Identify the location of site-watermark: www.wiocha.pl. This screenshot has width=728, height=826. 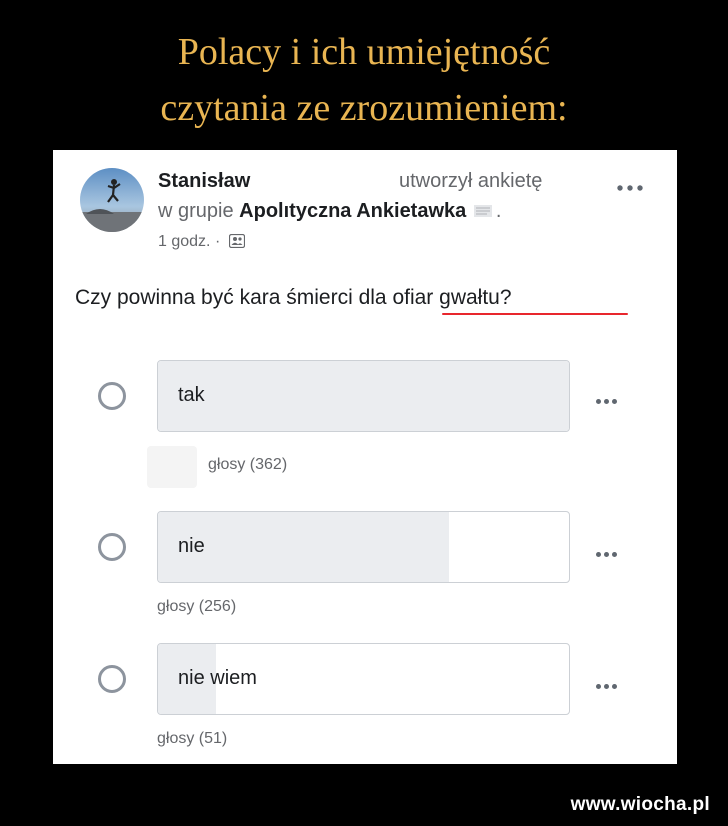
(640, 804).